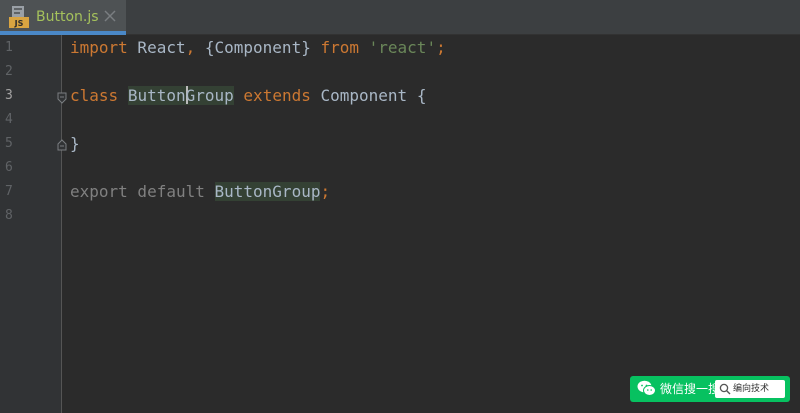 This screenshot has width=800, height=413. What do you see at coordinates (9, 143) in the screenshot?
I see `line-number: 5` at bounding box center [9, 143].